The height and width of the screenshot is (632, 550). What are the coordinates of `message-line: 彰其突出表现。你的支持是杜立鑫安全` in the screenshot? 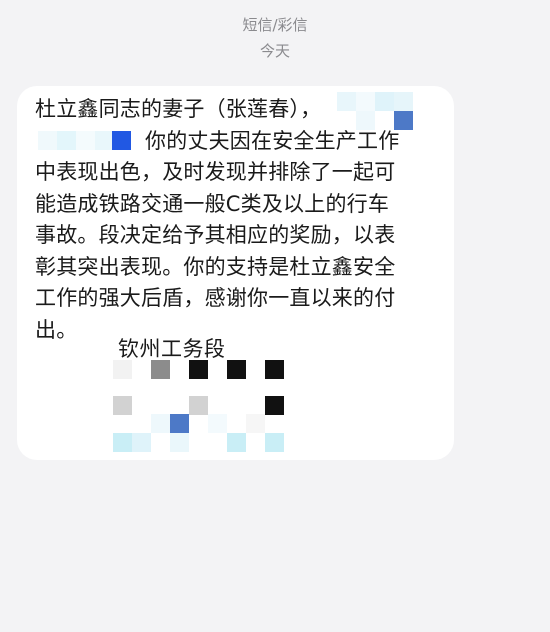 It's located at (215, 266).